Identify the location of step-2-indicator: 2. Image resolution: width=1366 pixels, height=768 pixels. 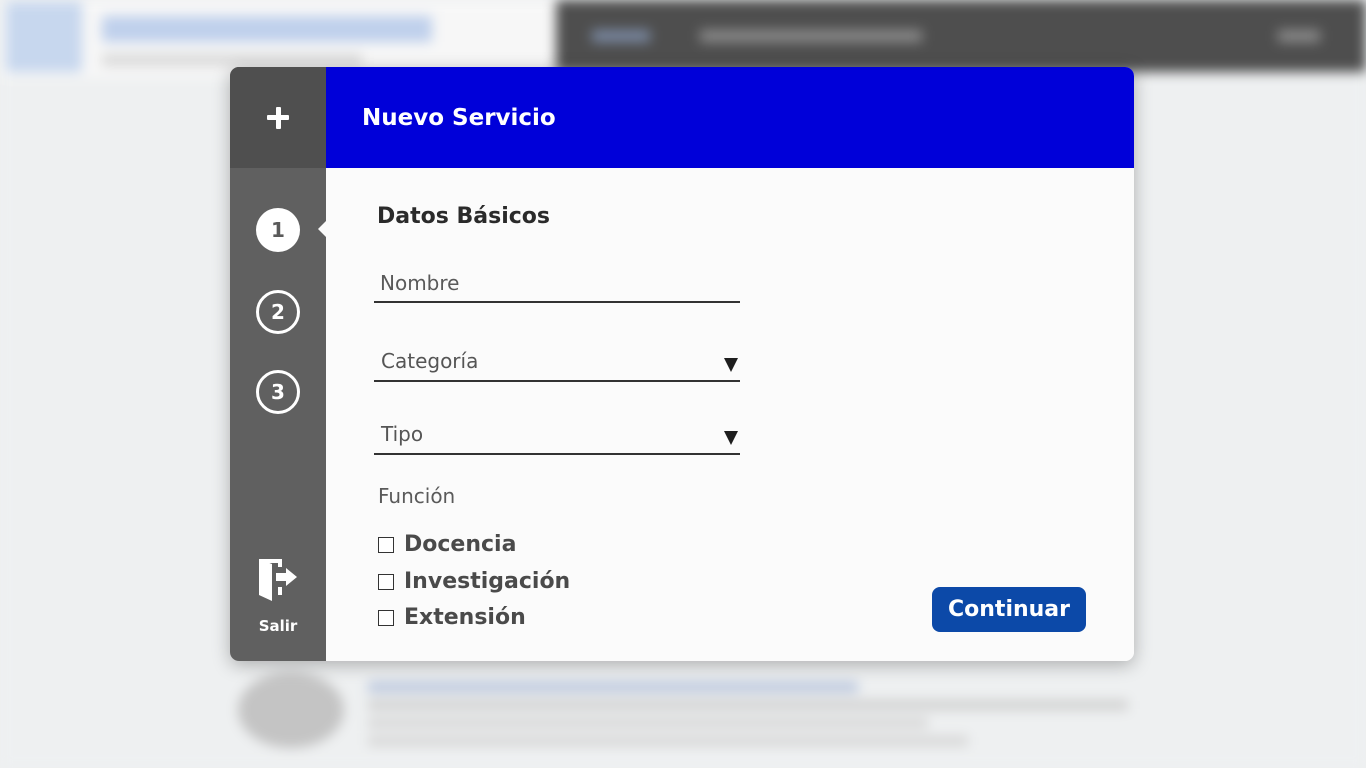
(278, 312).